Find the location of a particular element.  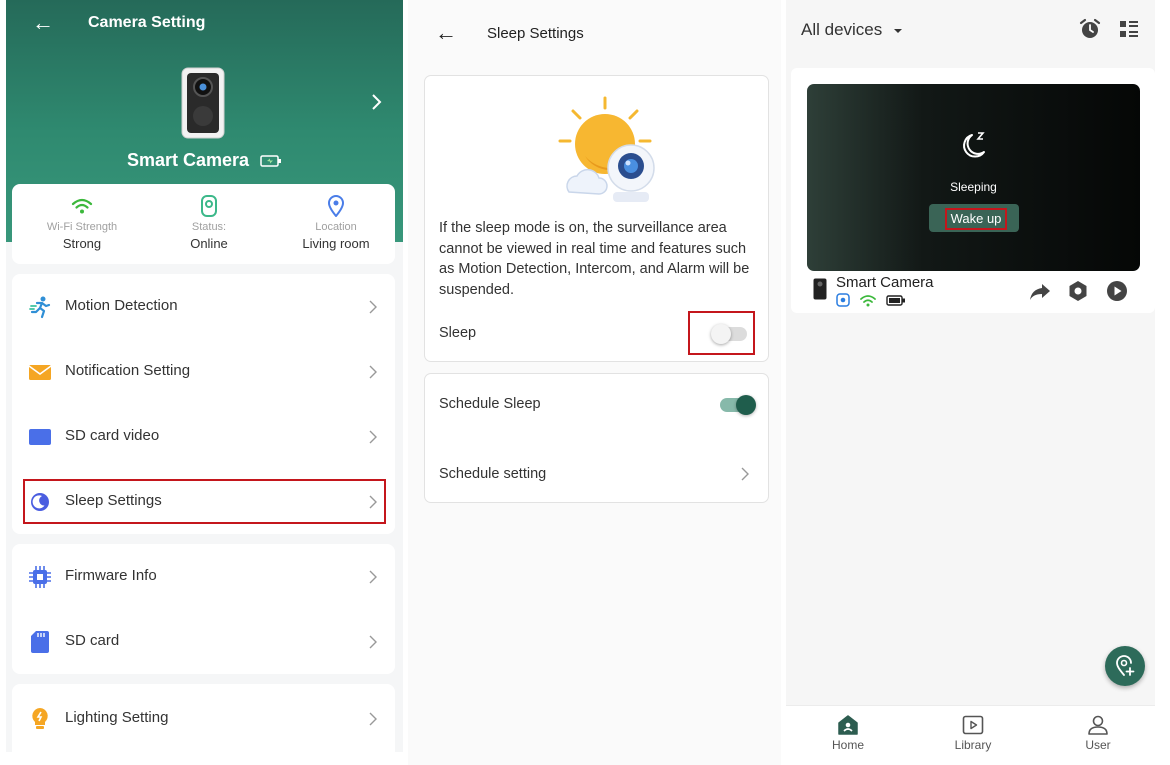

menu-item-label: Lighting Setting is located at coordinates (117, 717).